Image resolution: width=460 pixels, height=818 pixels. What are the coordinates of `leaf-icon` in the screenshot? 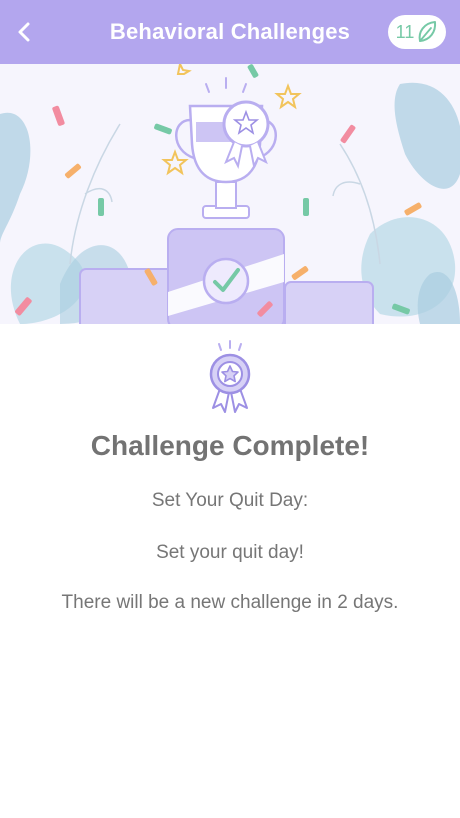 It's located at (427, 31).